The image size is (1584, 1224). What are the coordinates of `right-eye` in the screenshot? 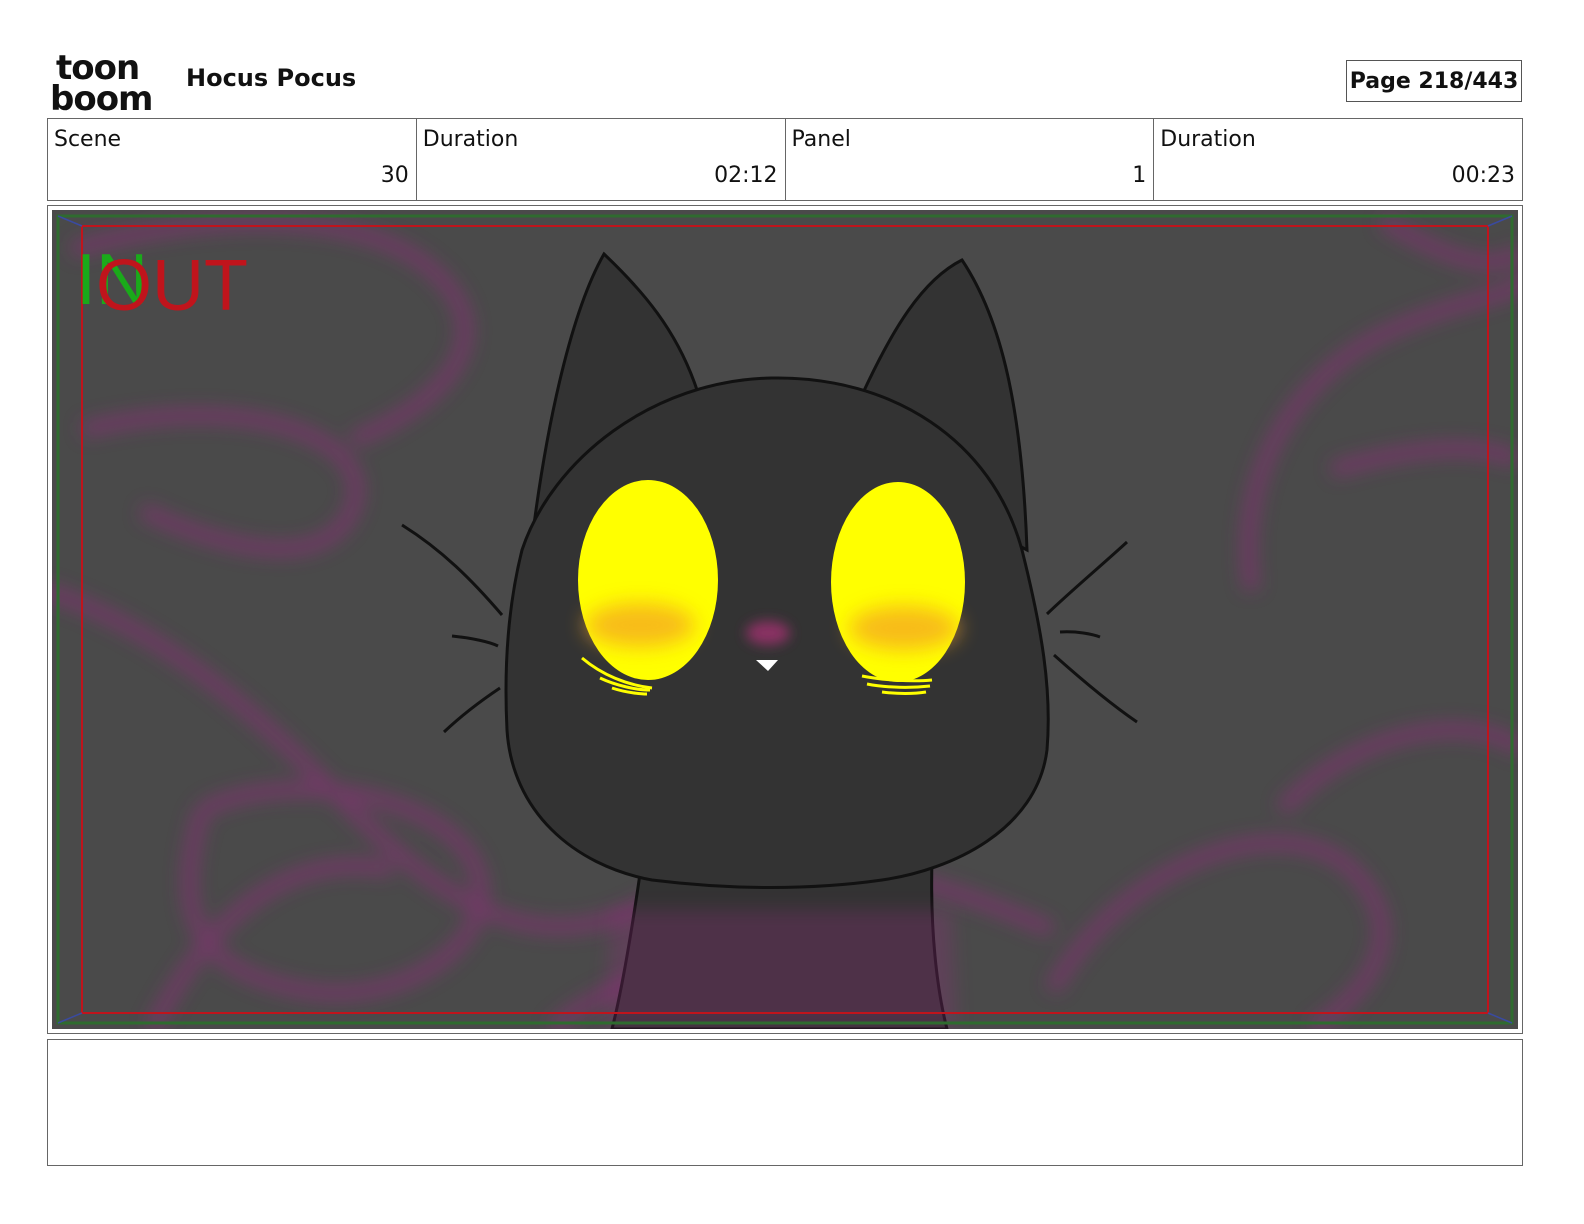 It's located at (898, 582).